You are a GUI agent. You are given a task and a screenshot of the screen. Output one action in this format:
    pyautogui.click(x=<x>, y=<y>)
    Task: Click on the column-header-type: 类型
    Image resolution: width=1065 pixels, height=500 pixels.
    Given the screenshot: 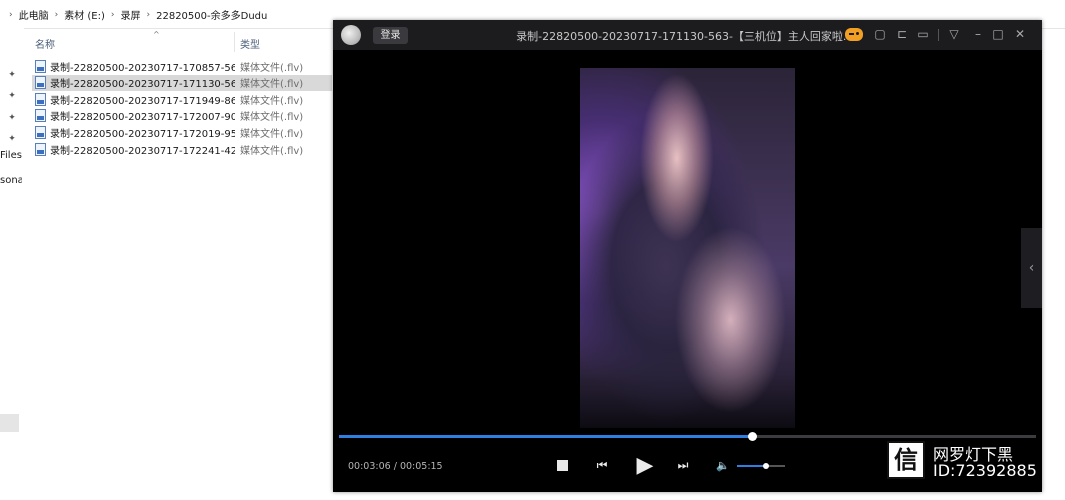 What is the action you would take?
    pyautogui.click(x=250, y=43)
    